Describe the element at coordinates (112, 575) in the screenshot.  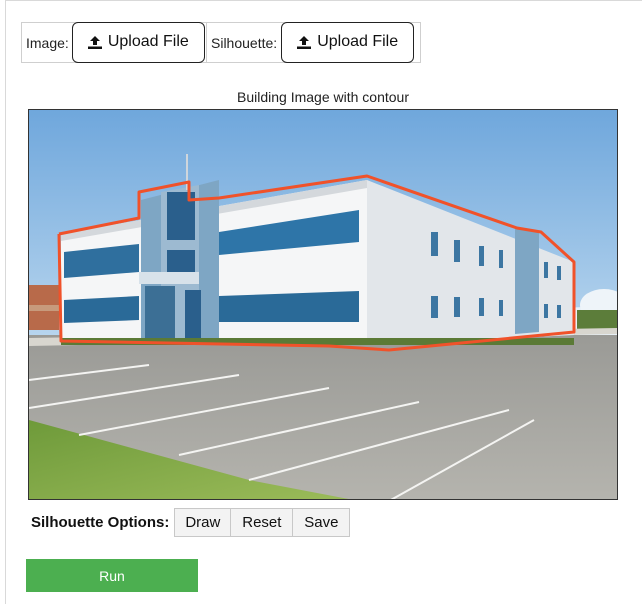
I see `run-button: Run` at that location.